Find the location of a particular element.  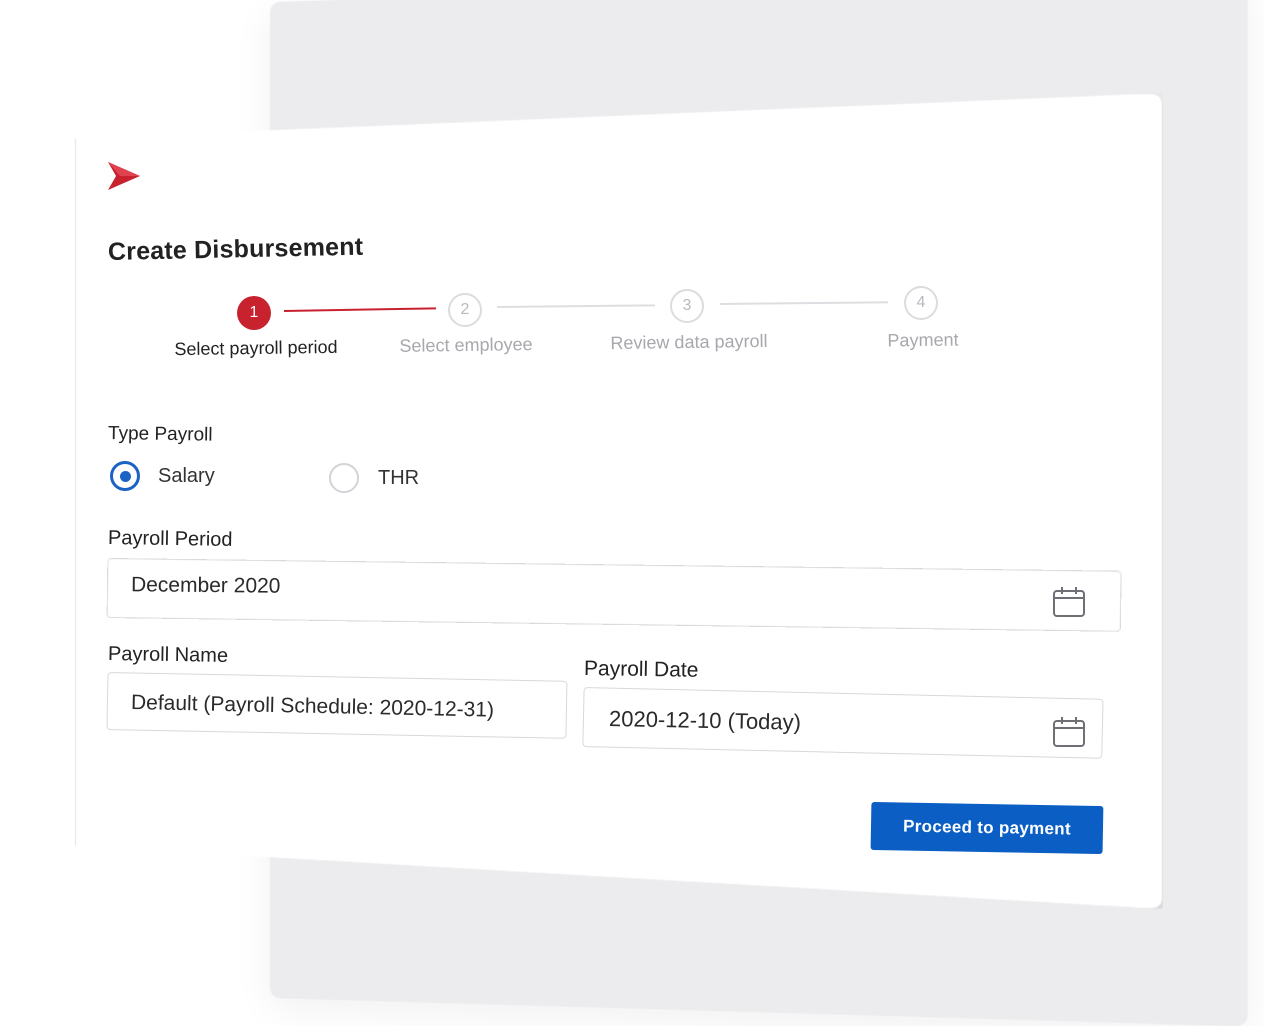

thr-radio is located at coordinates (344, 478).